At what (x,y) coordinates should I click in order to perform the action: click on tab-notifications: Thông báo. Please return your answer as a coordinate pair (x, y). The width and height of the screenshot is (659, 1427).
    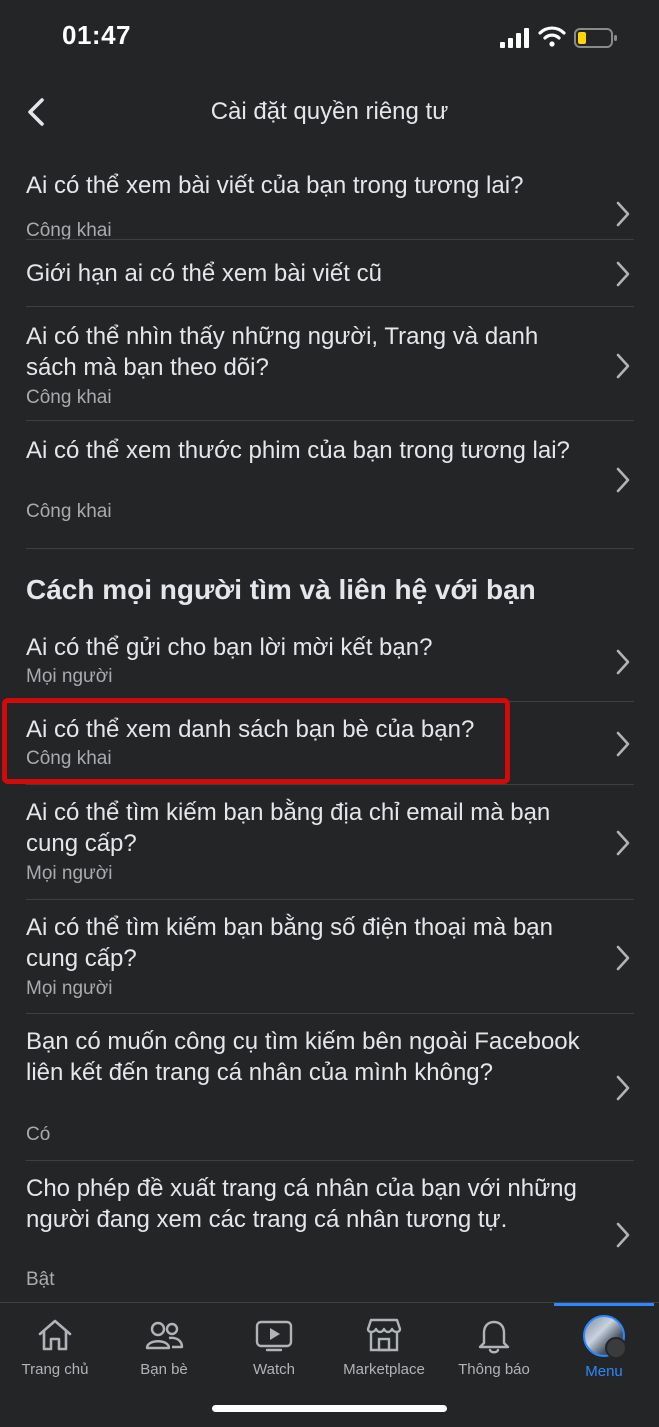
    Looking at the image, I should click on (494, 1354).